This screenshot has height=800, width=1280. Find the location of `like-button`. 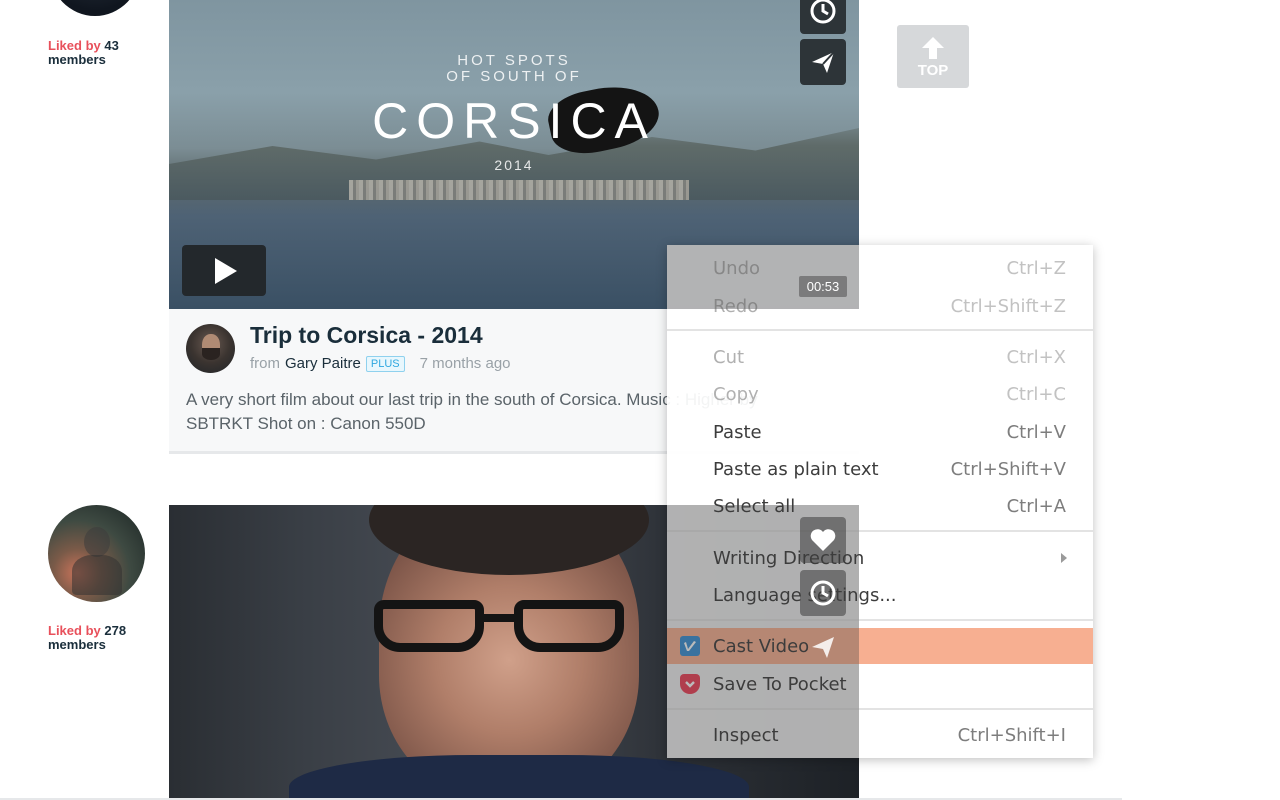

like-button is located at coordinates (823, 540).